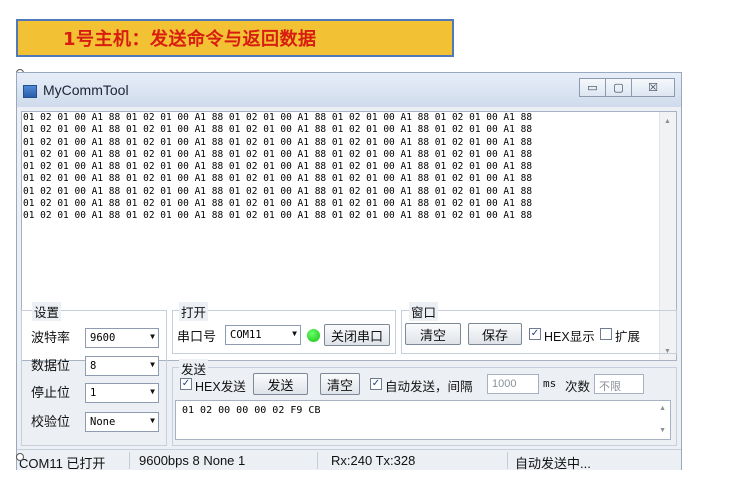 This screenshot has height=495, width=745. I want to click on hex-send-label: HEX发送, so click(220, 387).